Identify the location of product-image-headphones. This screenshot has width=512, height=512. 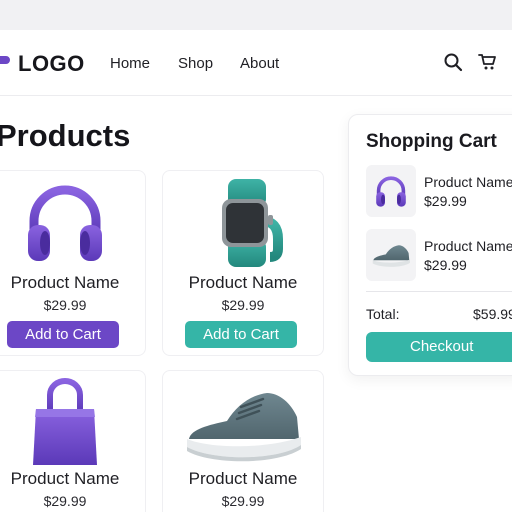
(72, 223).